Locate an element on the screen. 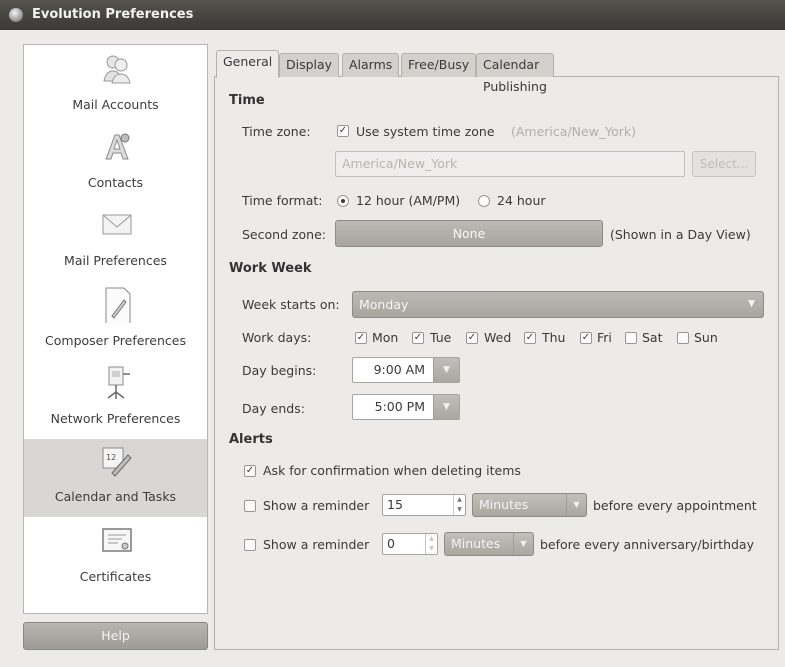  appointment-reminder-value: 15 is located at coordinates (395, 504).